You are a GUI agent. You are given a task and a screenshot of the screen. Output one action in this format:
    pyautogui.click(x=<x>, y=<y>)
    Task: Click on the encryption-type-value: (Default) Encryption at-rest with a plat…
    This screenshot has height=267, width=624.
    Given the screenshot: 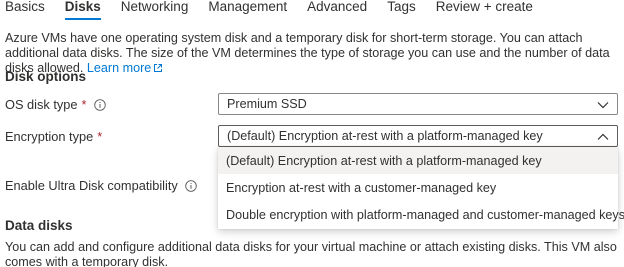 What is the action you would take?
    pyautogui.click(x=385, y=136)
    